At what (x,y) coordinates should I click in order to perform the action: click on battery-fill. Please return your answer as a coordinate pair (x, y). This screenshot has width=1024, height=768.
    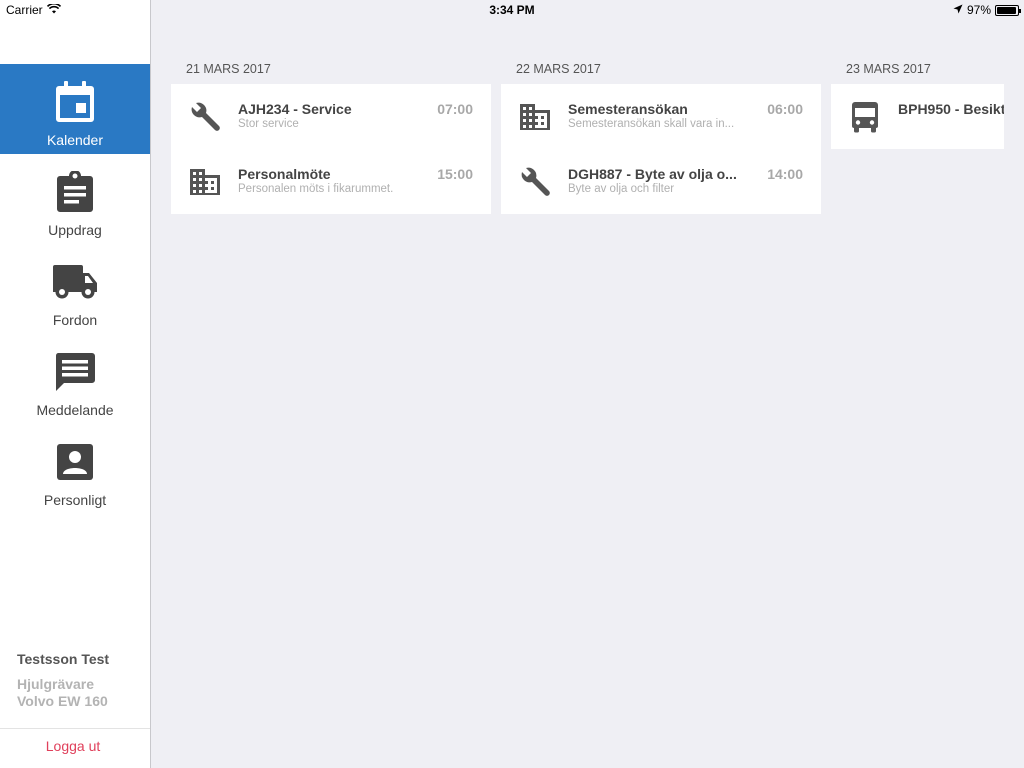
    Looking at the image, I should click on (1007, 10).